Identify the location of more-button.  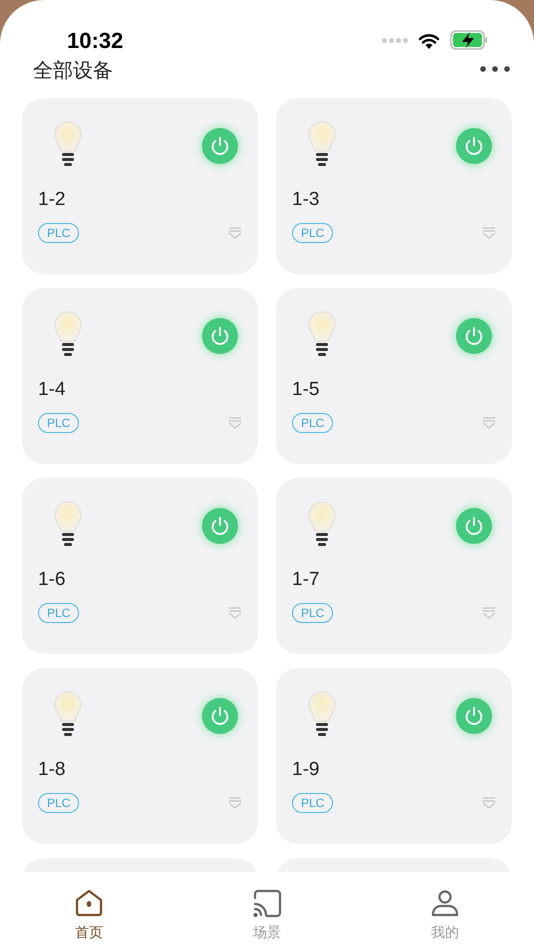
(495, 69).